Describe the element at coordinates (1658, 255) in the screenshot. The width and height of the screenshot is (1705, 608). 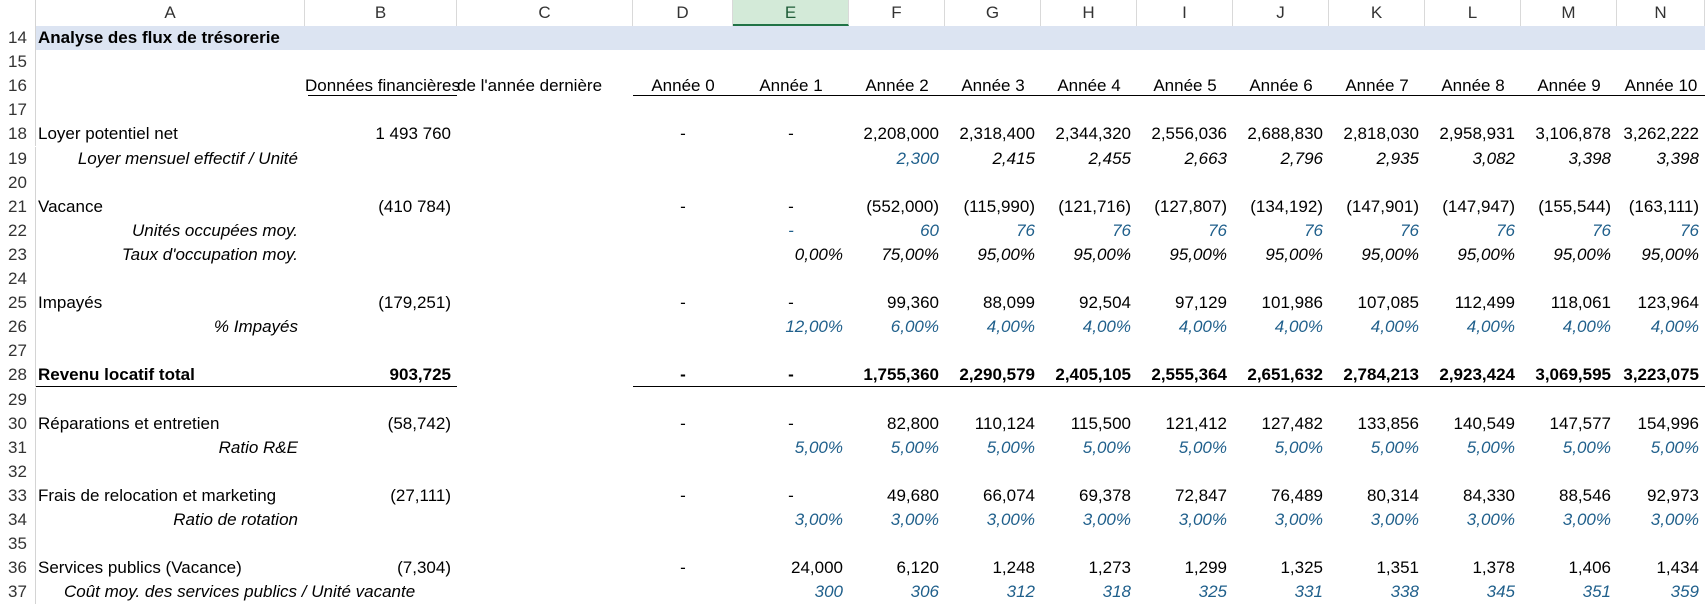
I see `cell-n23: 95,00%` at that location.